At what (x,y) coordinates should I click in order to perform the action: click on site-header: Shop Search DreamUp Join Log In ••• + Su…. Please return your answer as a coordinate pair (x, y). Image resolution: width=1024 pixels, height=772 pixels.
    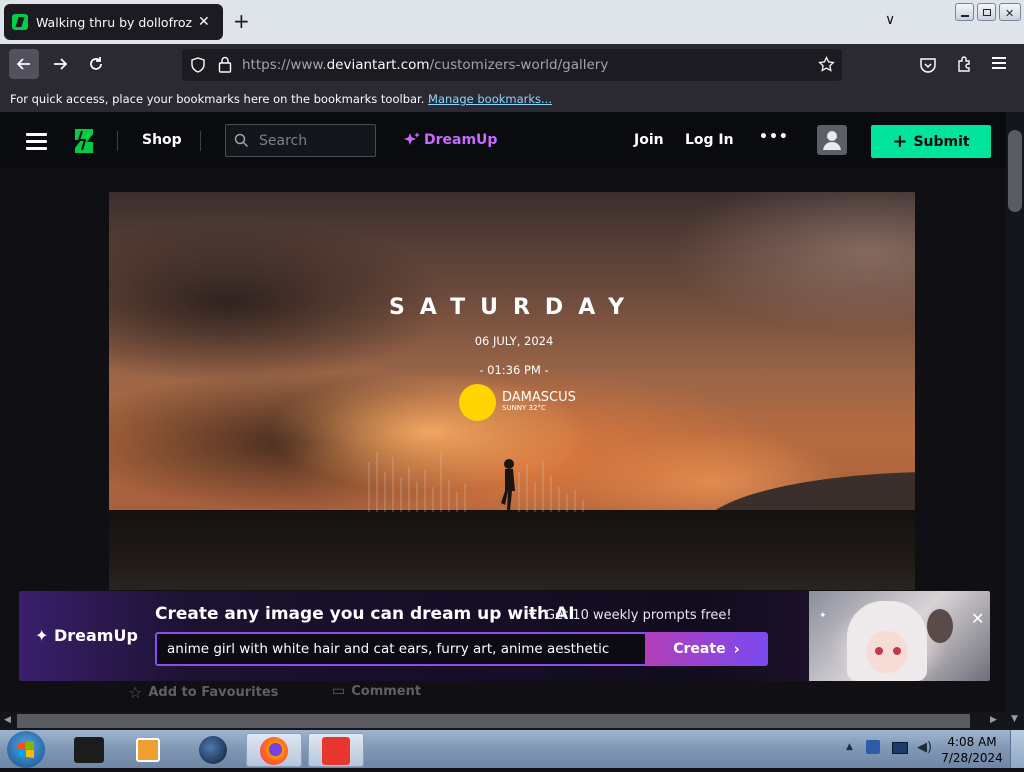
    Looking at the image, I should click on (503, 140).